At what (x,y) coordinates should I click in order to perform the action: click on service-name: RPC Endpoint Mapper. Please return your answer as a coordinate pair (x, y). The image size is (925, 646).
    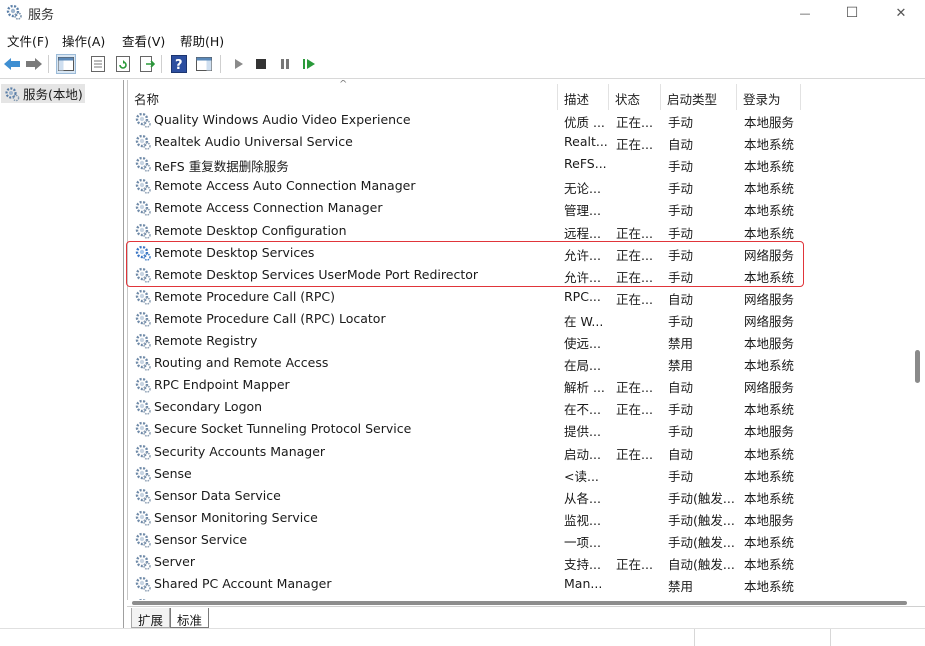
    Looking at the image, I should click on (222, 385).